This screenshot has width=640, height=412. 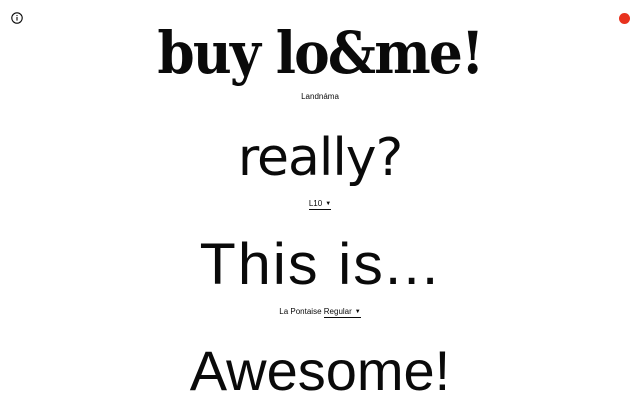 I want to click on font-family-name-3: La Pontaise, so click(x=300, y=311).